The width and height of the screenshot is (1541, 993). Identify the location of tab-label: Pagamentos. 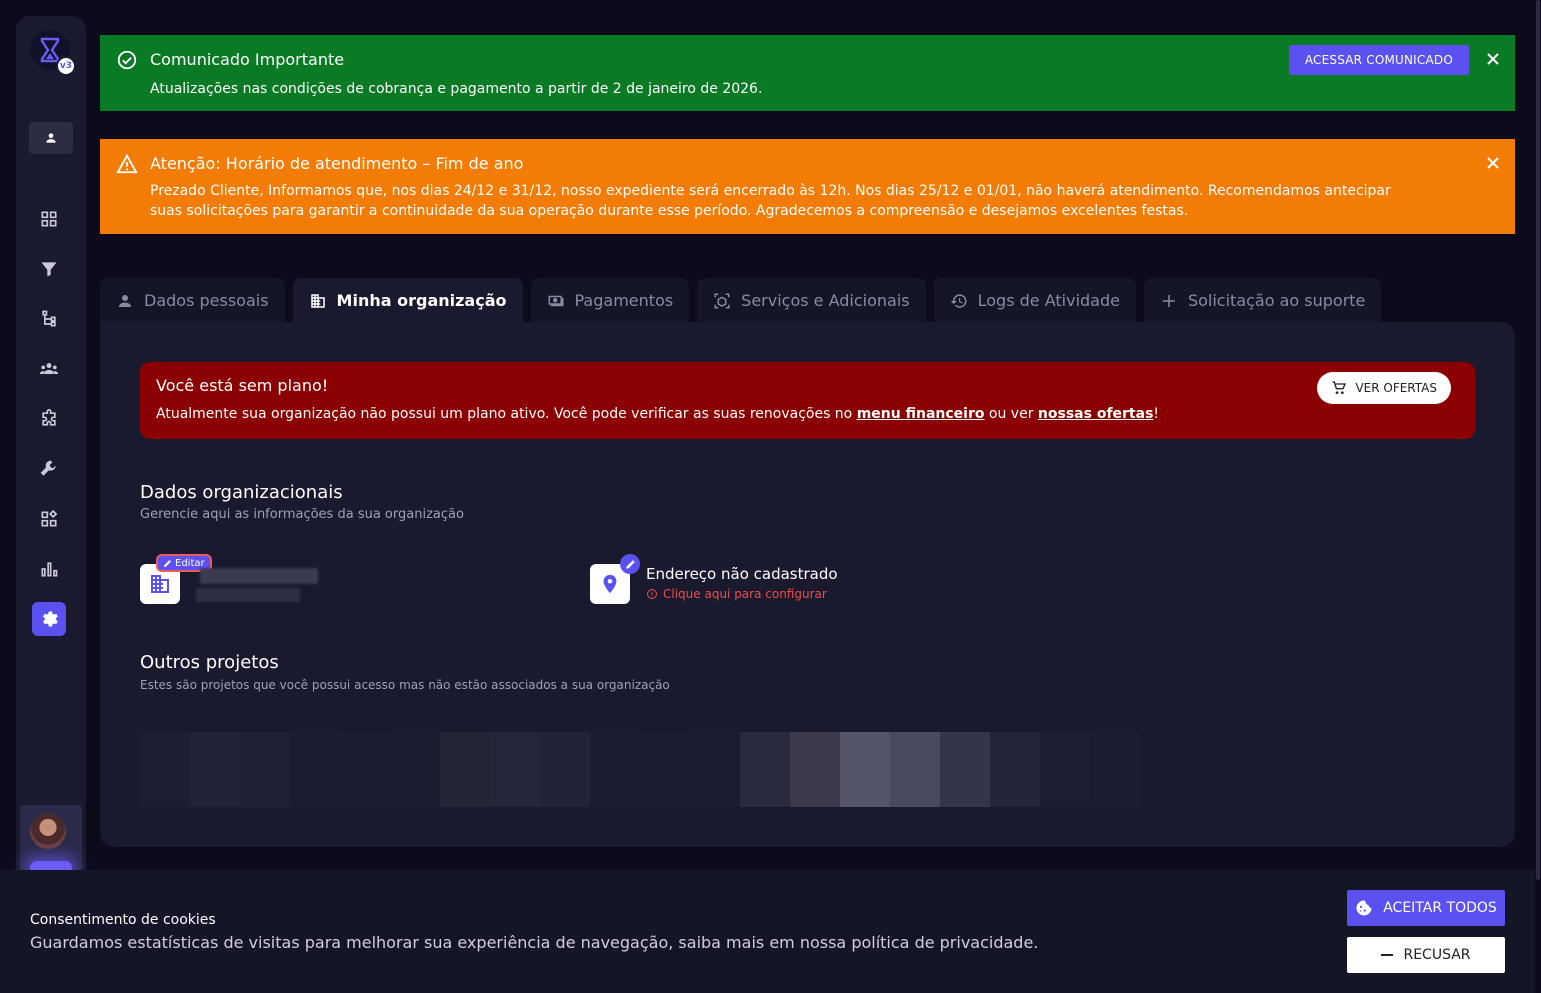
(624, 300).